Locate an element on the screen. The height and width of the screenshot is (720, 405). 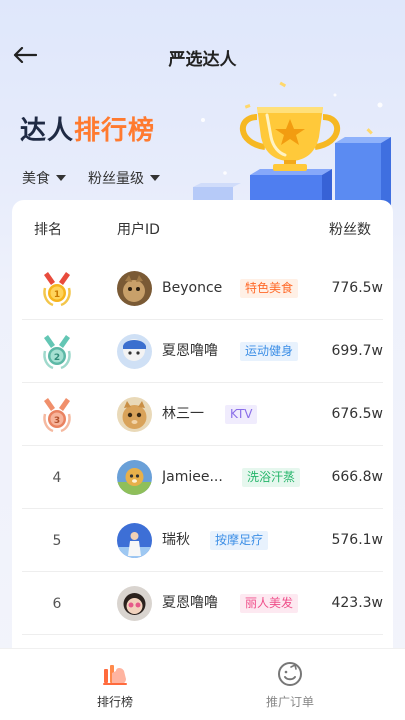
user-name: 林三一 is located at coordinates (183, 414).